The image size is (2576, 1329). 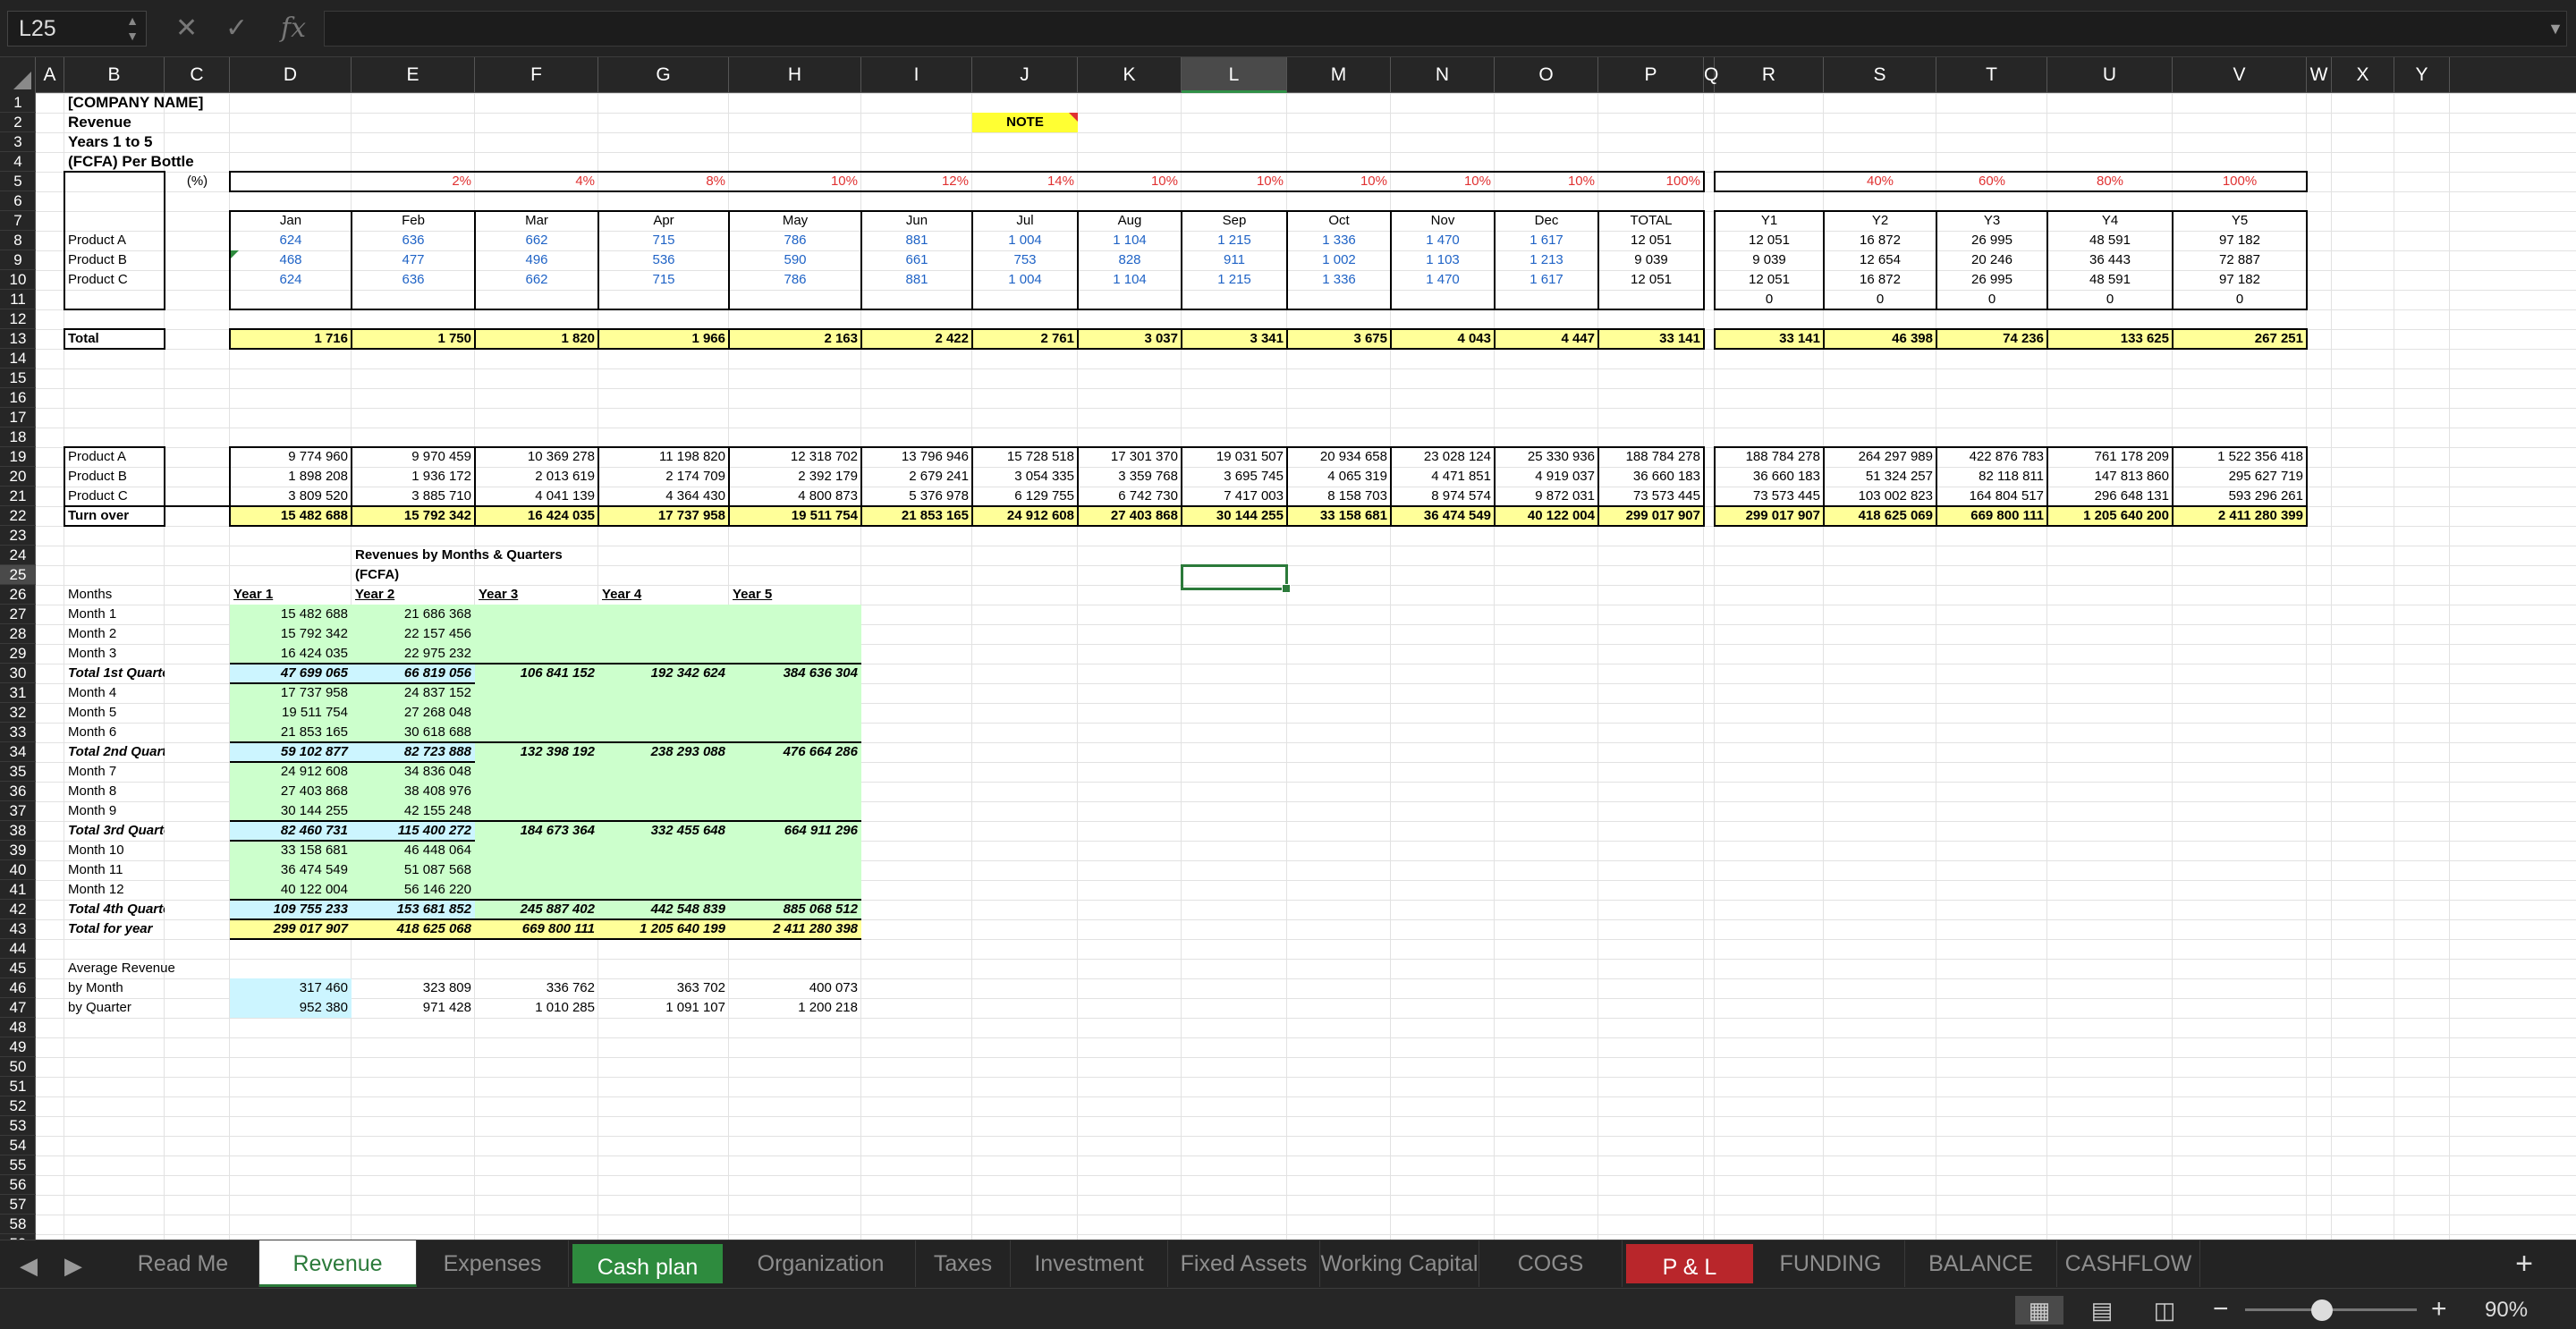 I want to click on zoom-in-icon: +, so click(x=2439, y=1309).